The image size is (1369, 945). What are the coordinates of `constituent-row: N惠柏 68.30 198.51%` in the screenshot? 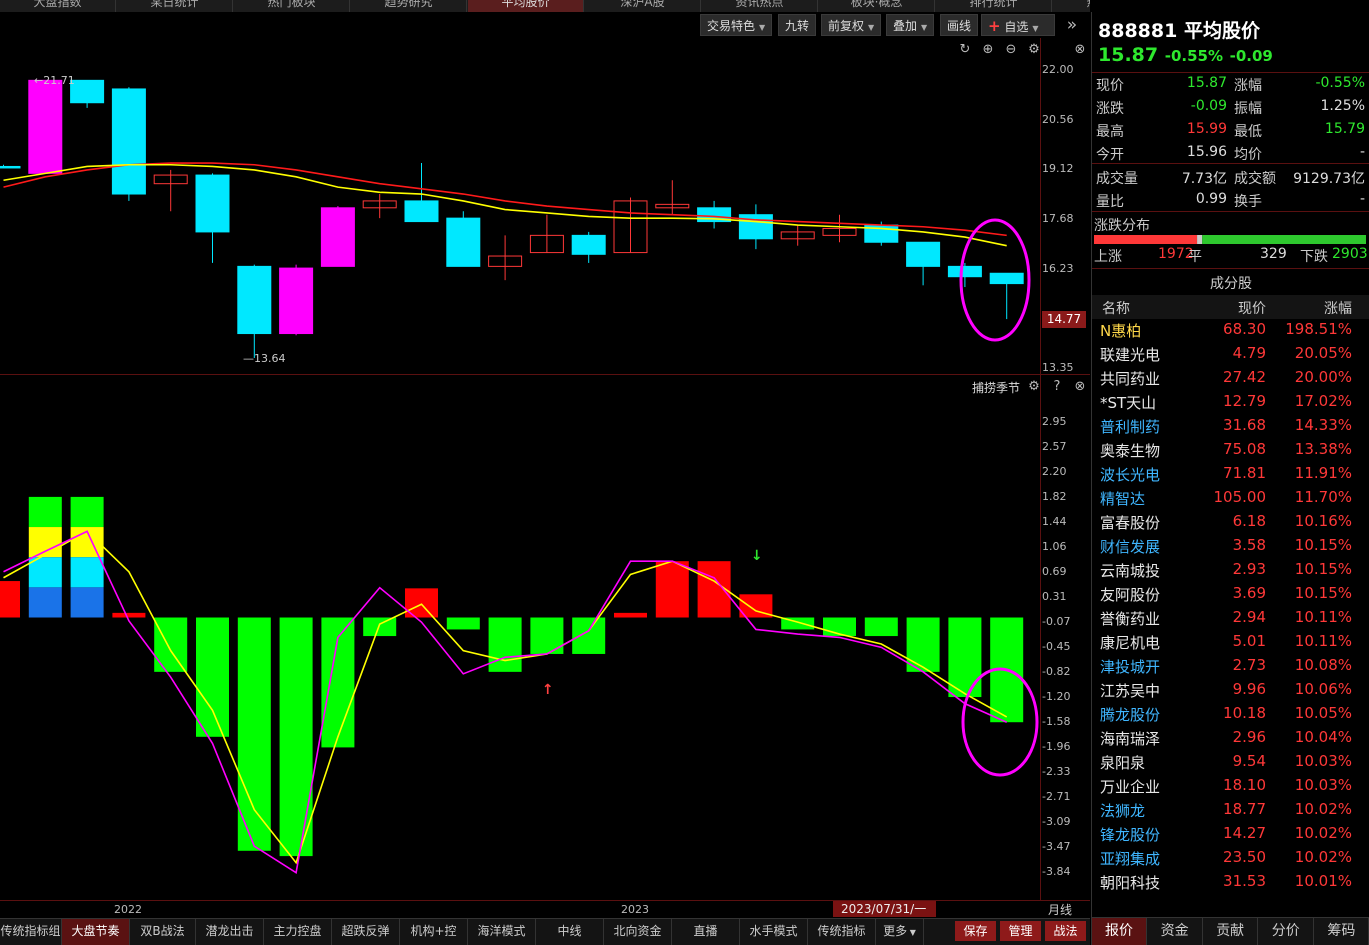 It's located at (1230, 330).